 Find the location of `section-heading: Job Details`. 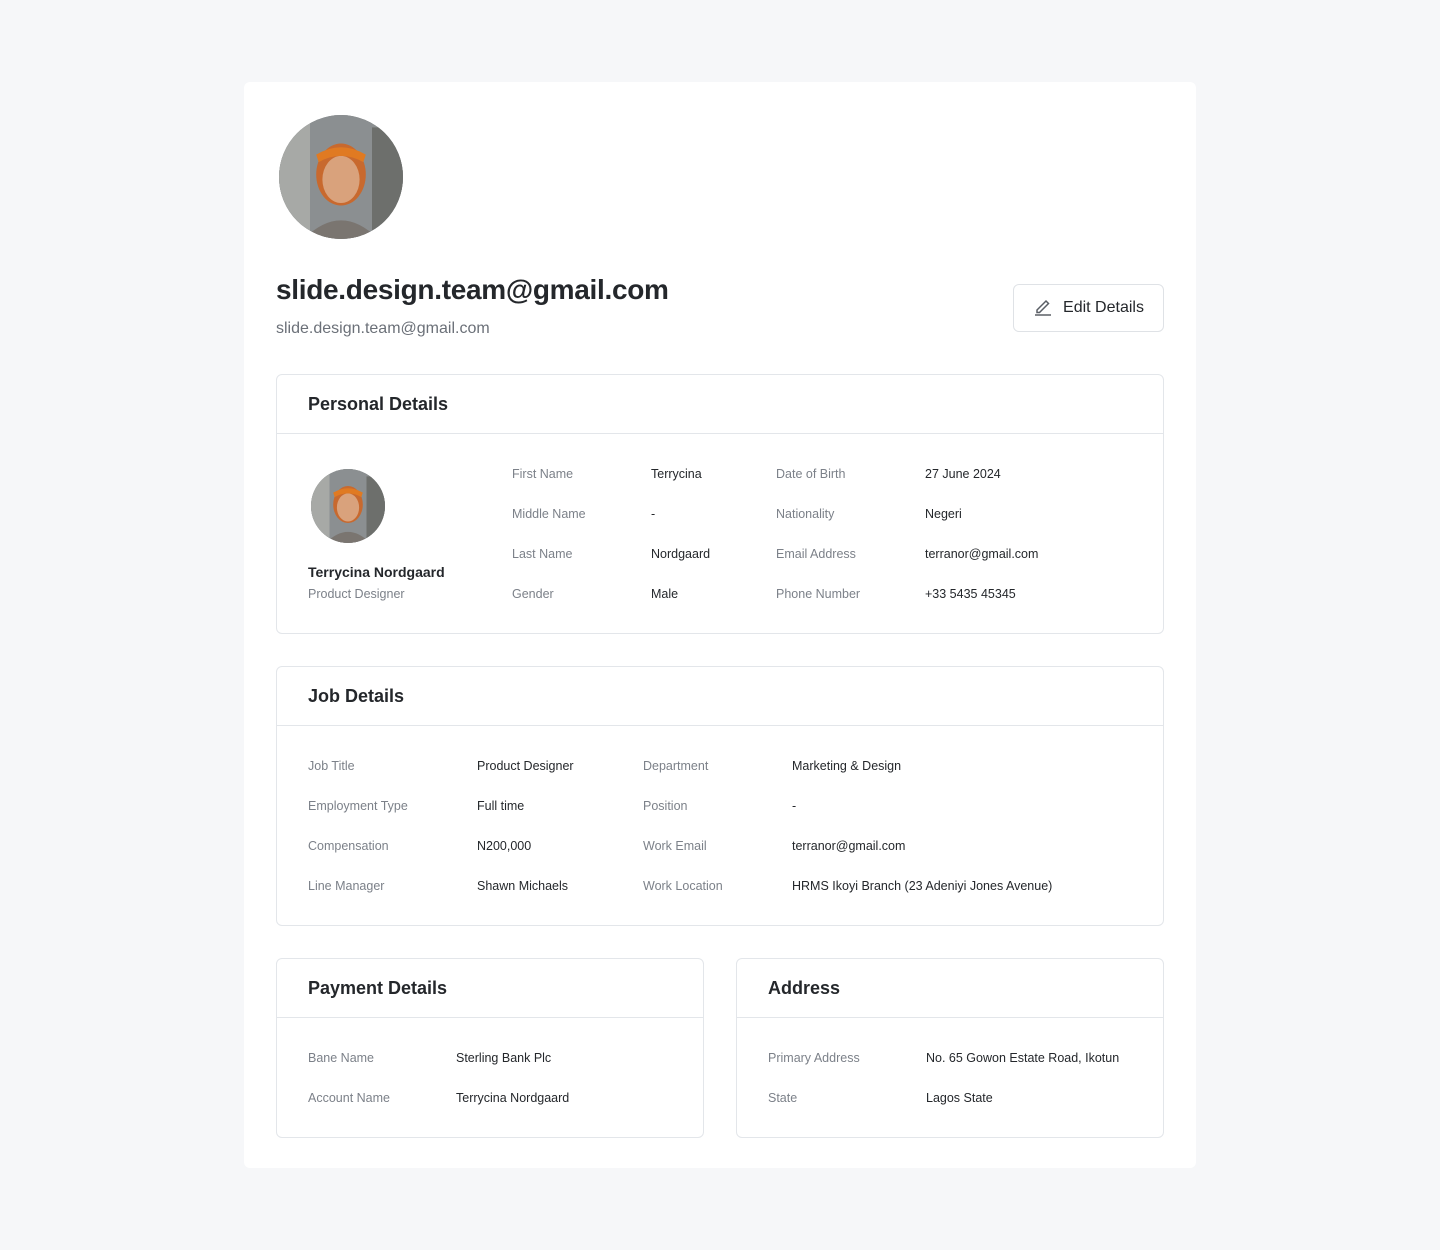

section-heading: Job Details is located at coordinates (720, 696).